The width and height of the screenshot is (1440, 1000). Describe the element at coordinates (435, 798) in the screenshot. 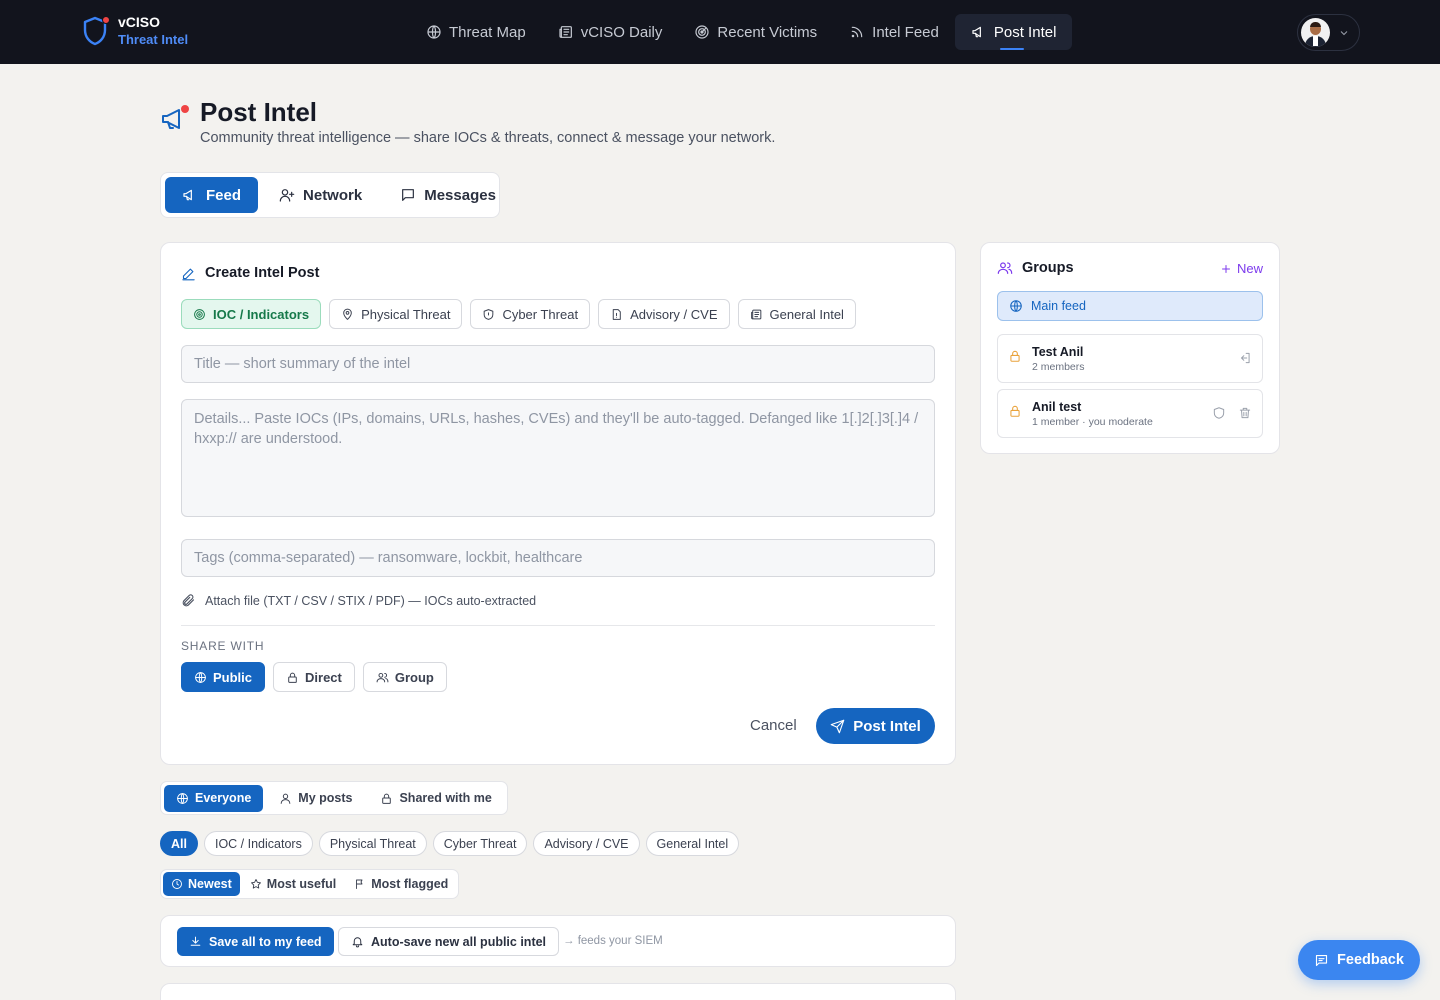

I see `scope-shared-with-me: Shared with me` at that location.